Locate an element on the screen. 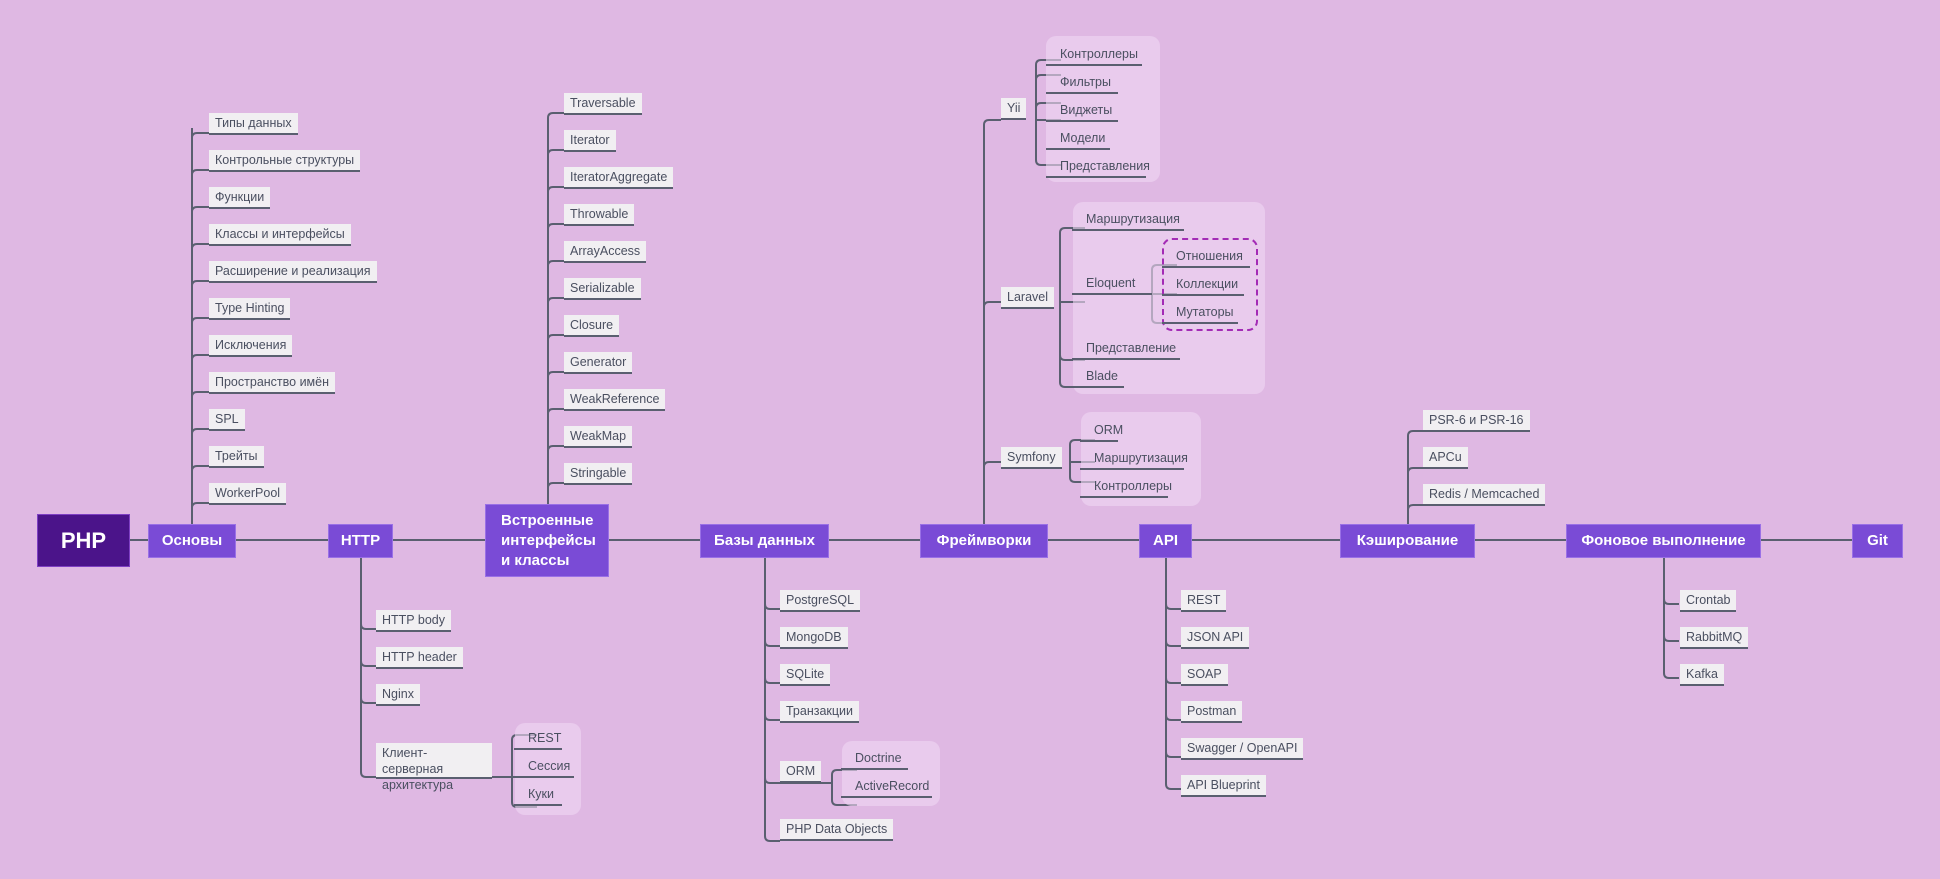  leaf-db-0: PostgreSQL is located at coordinates (820, 601).